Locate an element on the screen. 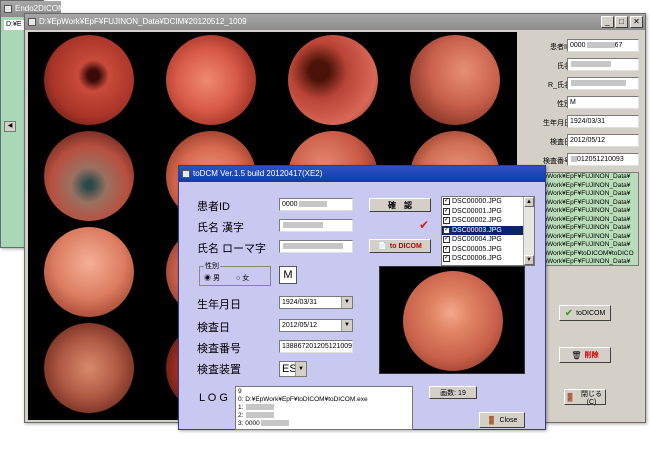  sex-male-radio: ◉ 男 is located at coordinates (212, 278).